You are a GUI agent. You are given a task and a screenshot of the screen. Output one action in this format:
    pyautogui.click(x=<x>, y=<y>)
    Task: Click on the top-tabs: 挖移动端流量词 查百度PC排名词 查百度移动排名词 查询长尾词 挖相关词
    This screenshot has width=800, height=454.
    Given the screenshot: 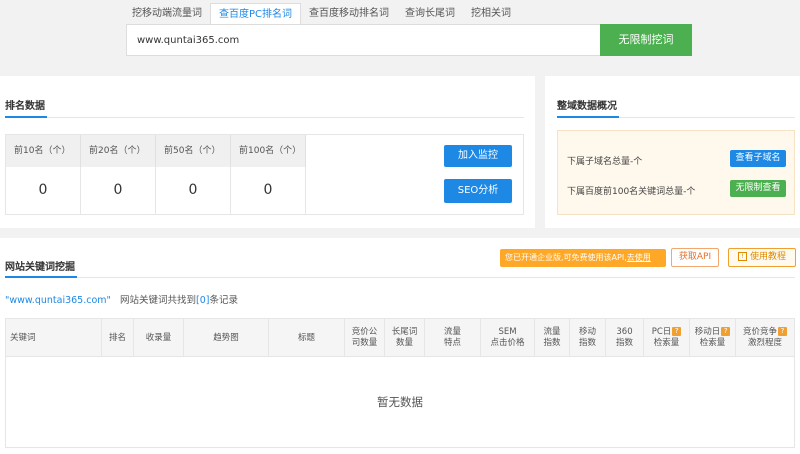 What is the action you would take?
    pyautogui.click(x=321, y=14)
    